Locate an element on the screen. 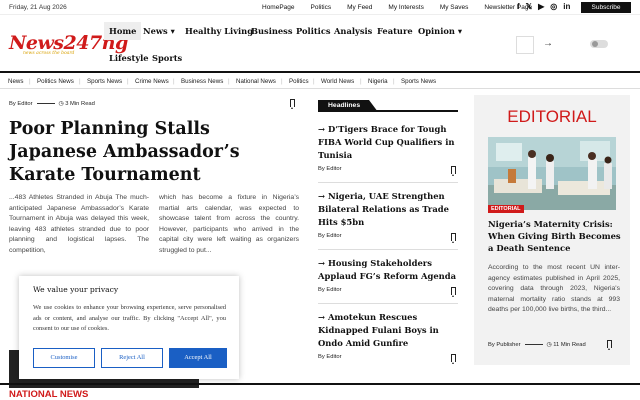  youtube-icon: ▶ is located at coordinates (541, 6).